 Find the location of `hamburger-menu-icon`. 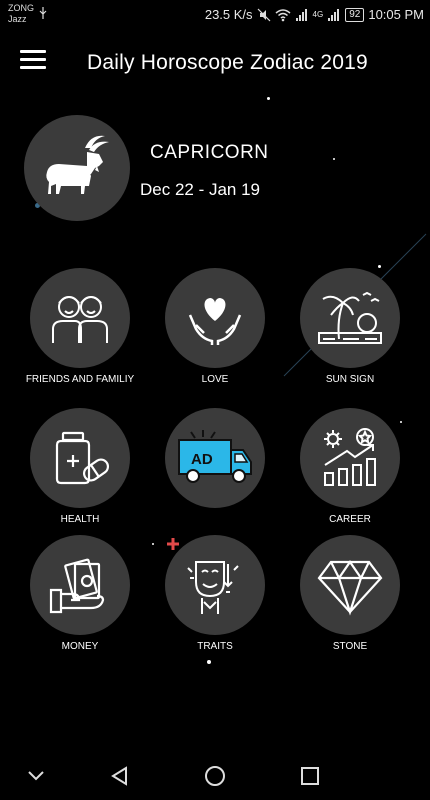

hamburger-menu-icon is located at coordinates (33, 61).